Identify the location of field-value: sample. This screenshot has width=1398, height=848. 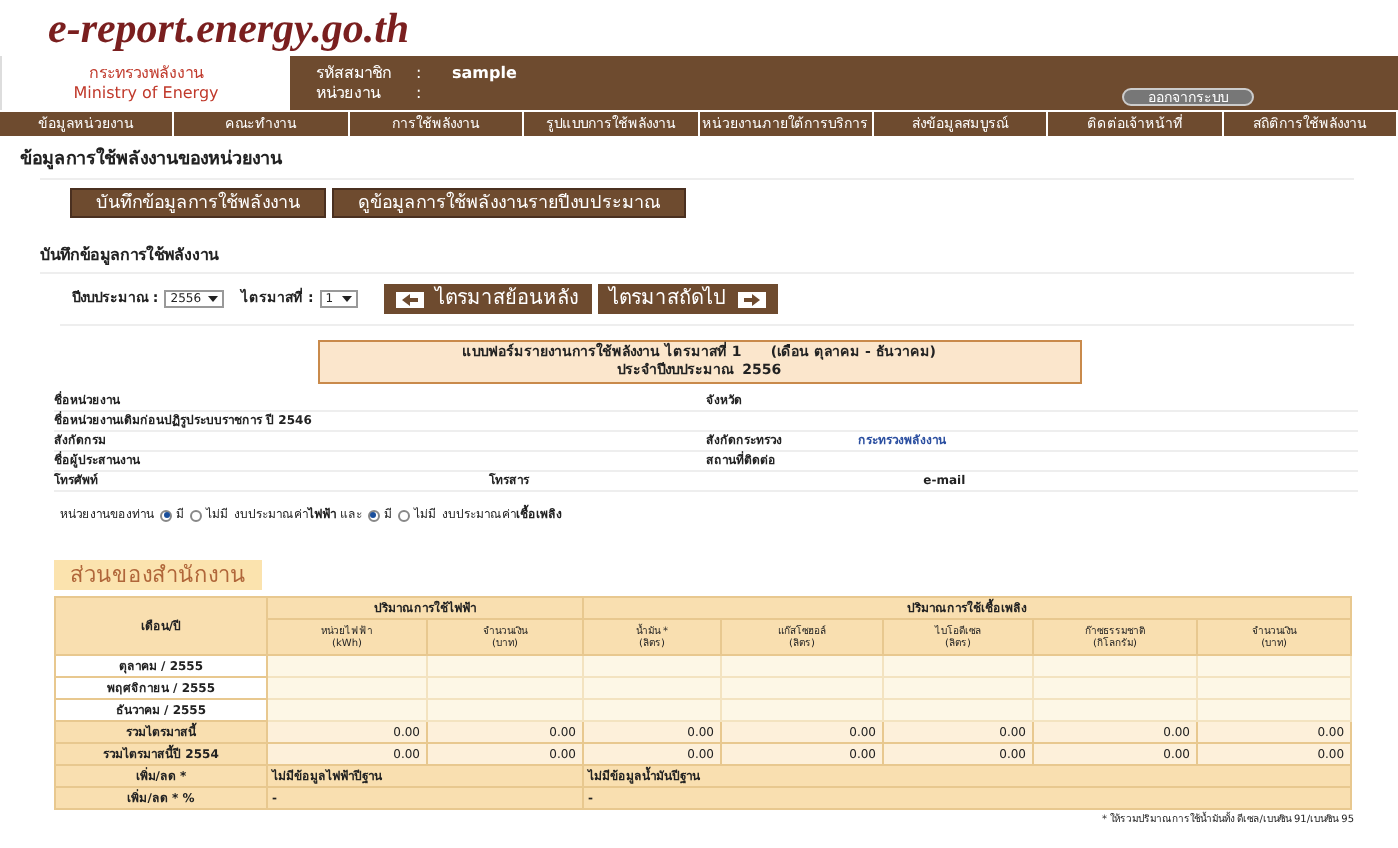
(484, 73).